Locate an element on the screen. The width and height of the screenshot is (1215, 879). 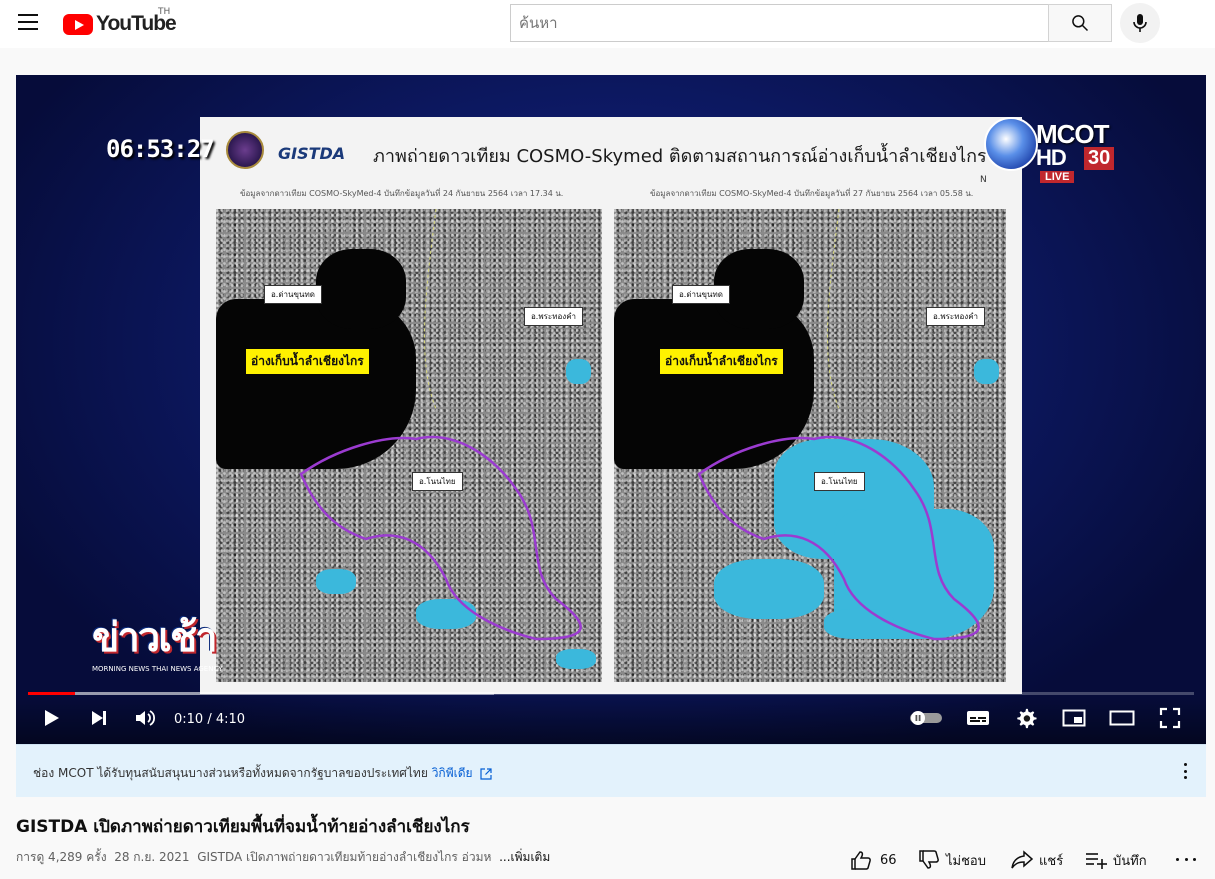
search-input is located at coordinates (780, 23).